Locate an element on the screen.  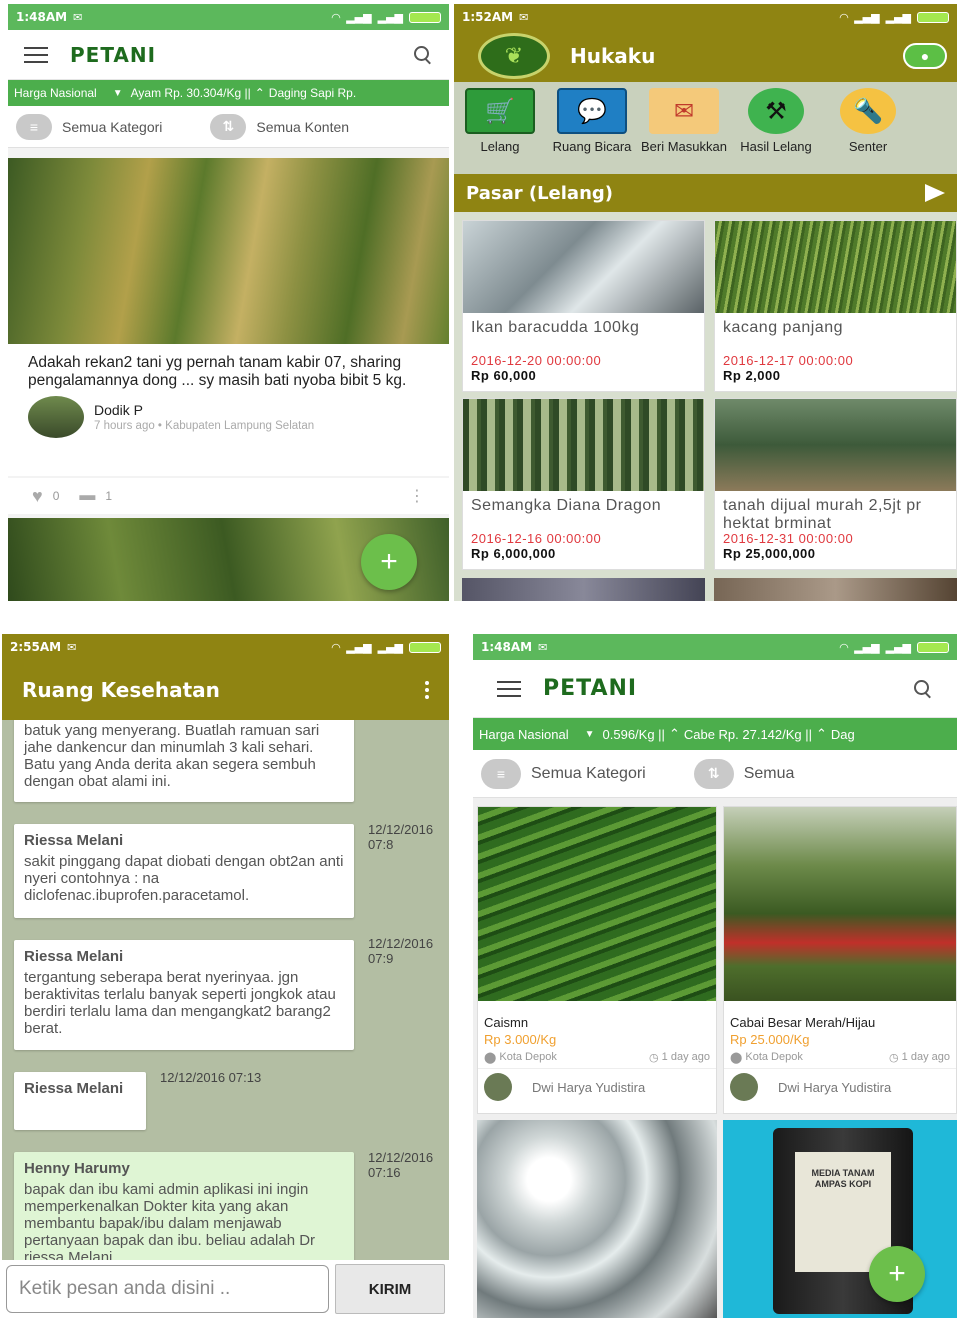
item-price: Rp 6,000,000 is located at coordinates (513, 553).